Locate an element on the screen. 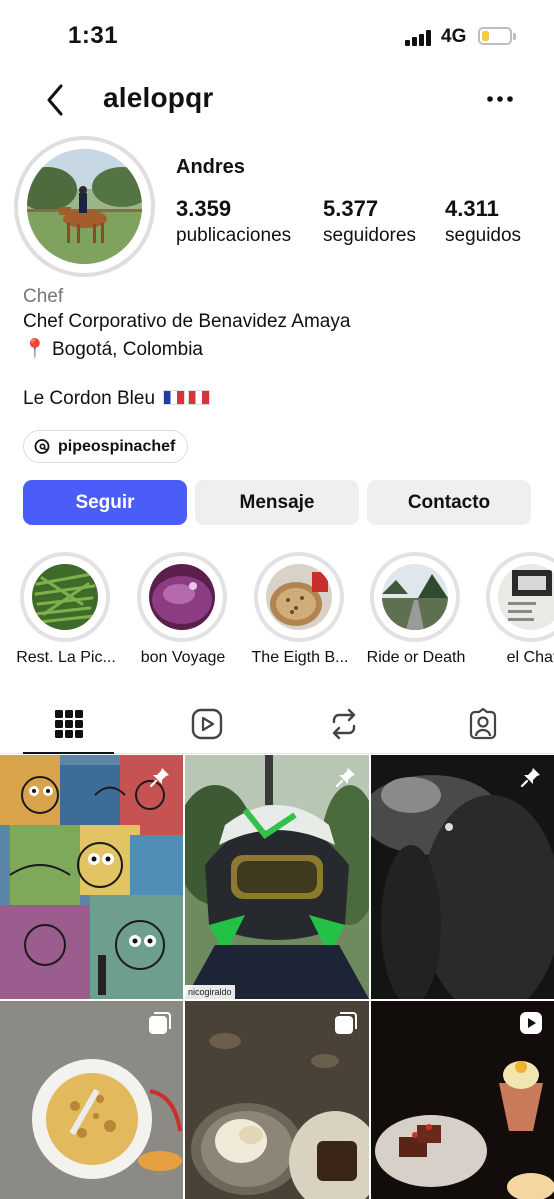 This screenshot has width=554, height=1199. stat-label: publicaciones is located at coordinates (234, 235).